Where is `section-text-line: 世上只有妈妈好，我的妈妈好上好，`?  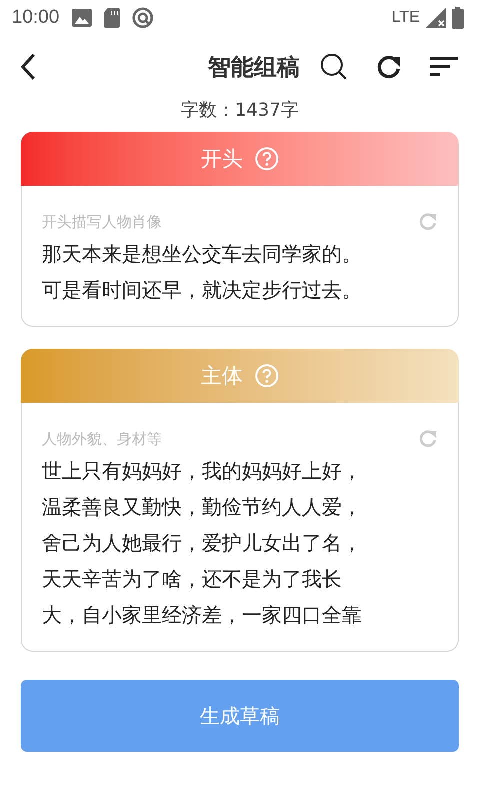
section-text-line: 世上只有妈妈好，我的妈妈好上好， is located at coordinates (202, 471).